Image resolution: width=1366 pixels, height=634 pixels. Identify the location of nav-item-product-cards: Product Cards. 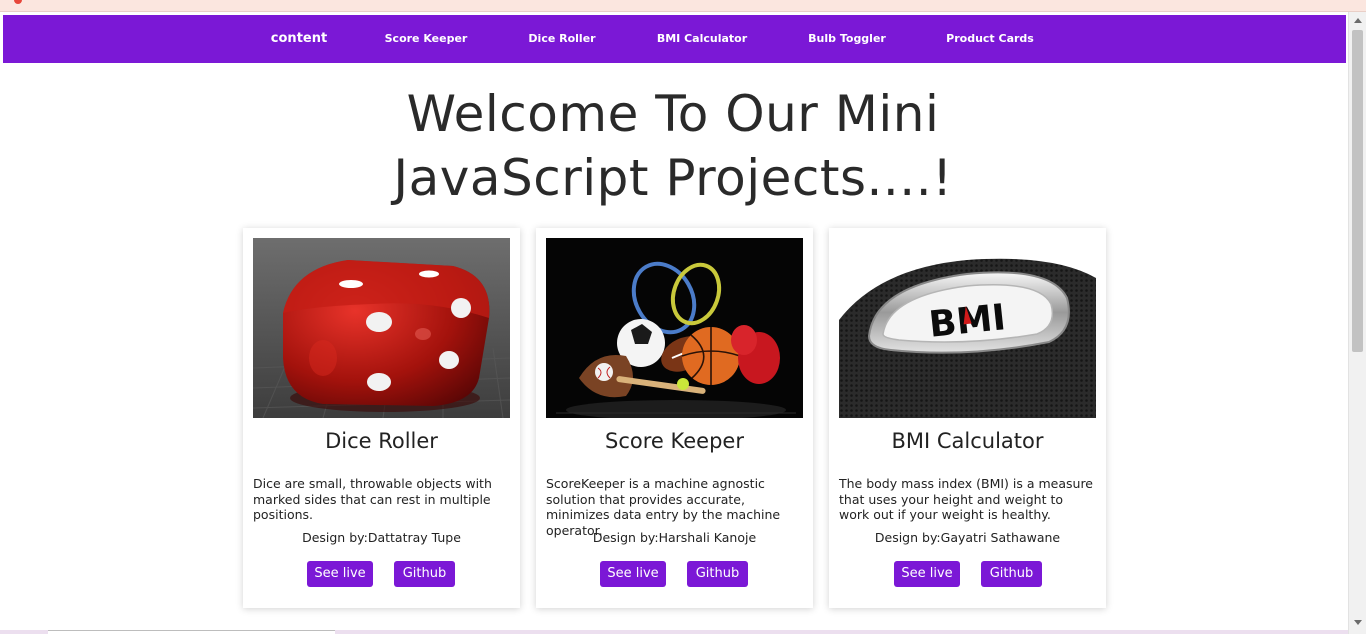
(990, 39).